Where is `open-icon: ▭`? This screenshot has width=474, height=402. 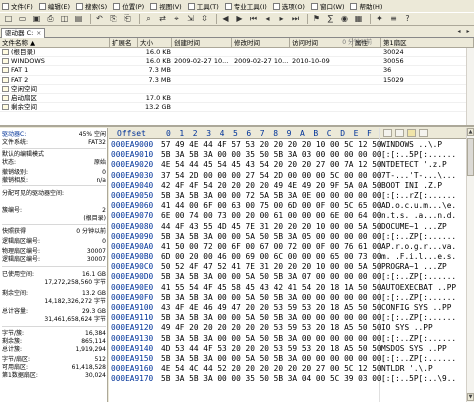 open-icon: ▭ is located at coordinates (22, 19).